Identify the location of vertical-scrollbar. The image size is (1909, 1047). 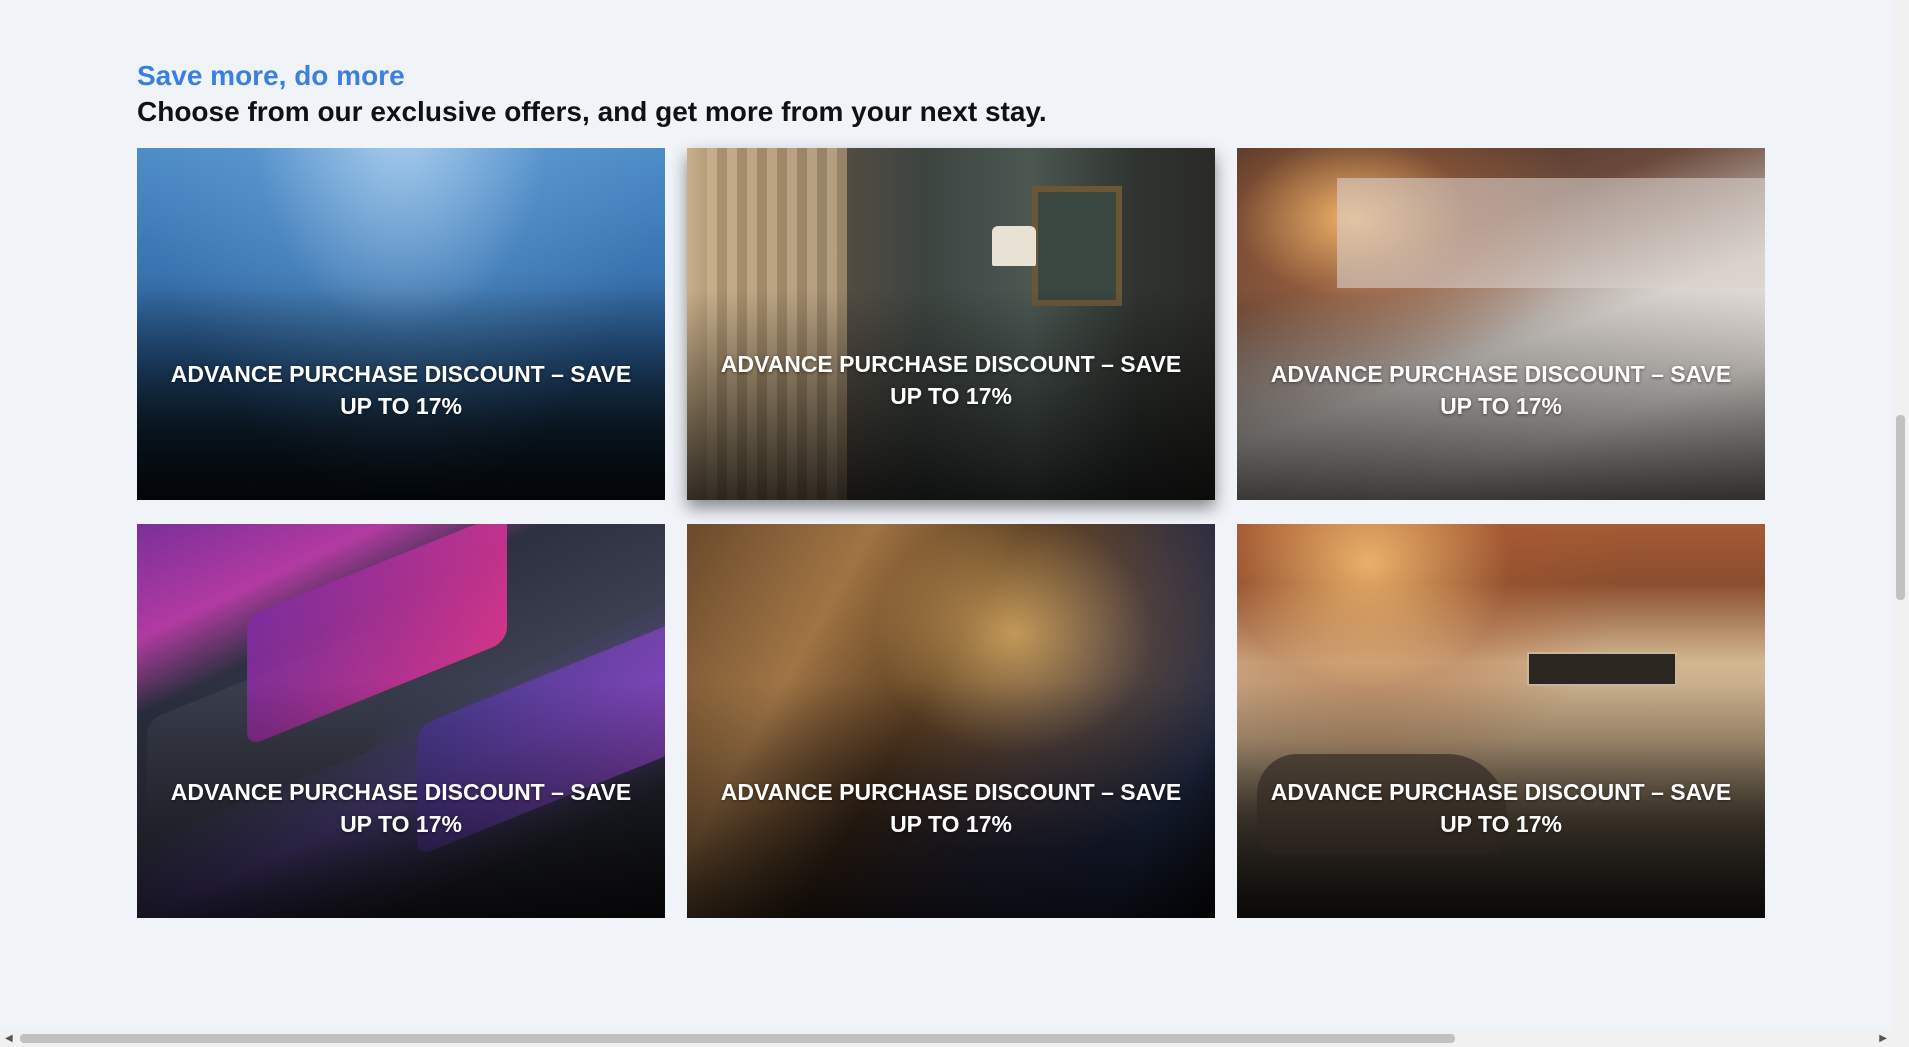
(1900, 515).